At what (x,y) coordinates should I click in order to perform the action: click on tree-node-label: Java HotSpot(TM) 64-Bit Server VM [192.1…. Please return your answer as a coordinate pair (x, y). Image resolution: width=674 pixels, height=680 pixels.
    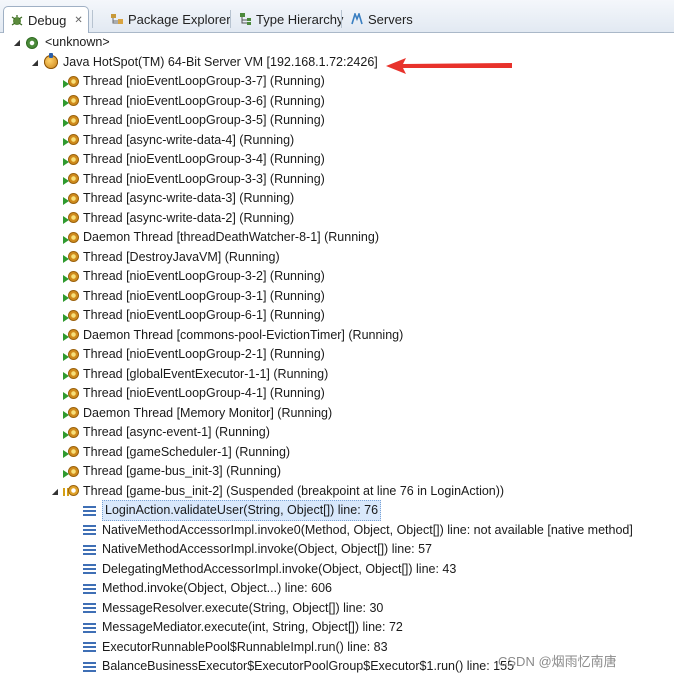
    Looking at the image, I should click on (220, 61).